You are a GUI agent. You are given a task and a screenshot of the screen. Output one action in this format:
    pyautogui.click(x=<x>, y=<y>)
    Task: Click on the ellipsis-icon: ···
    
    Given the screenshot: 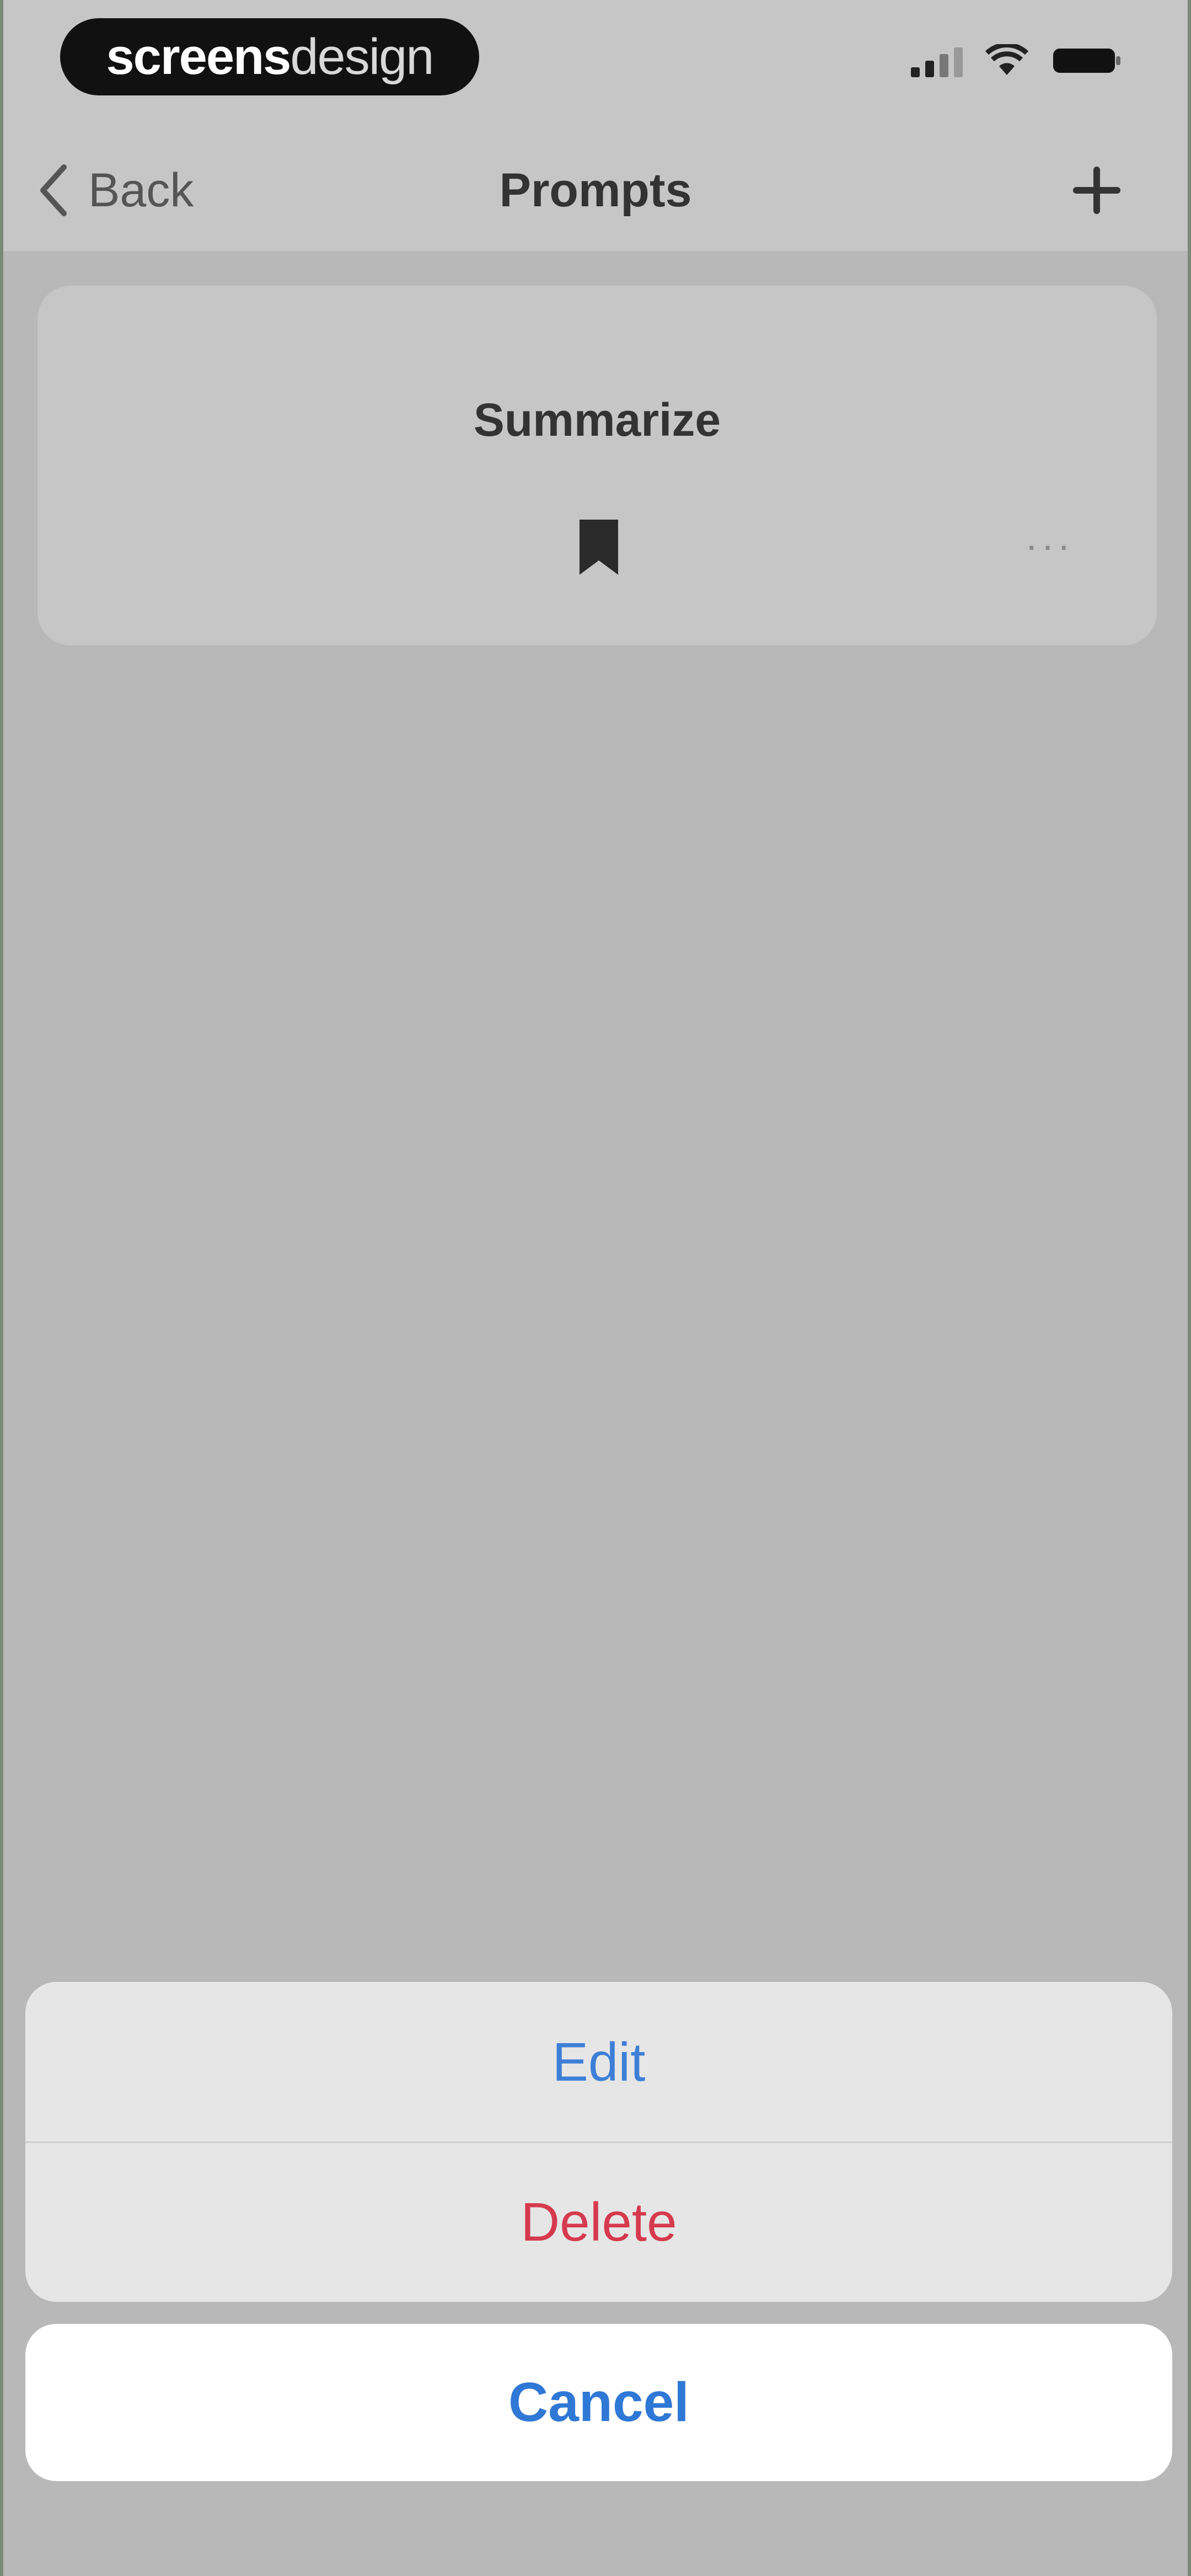 What is the action you would take?
    pyautogui.click(x=1049, y=545)
    